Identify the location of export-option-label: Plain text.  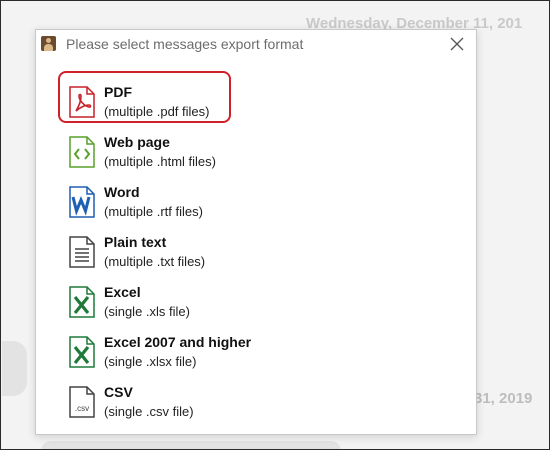
(135, 242).